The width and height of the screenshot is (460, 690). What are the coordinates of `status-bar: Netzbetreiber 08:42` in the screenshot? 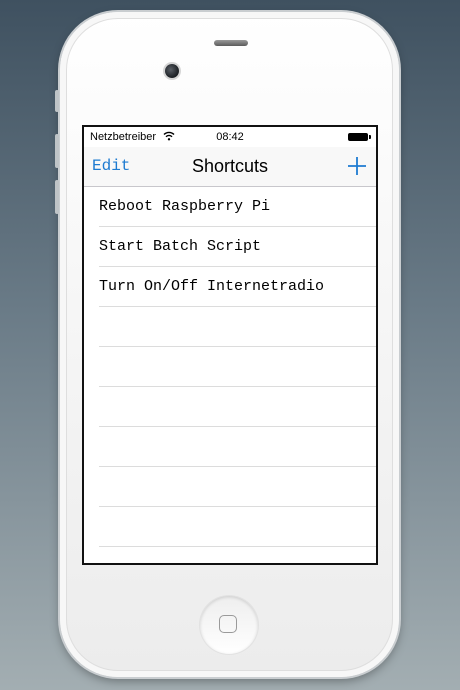 It's located at (230, 137).